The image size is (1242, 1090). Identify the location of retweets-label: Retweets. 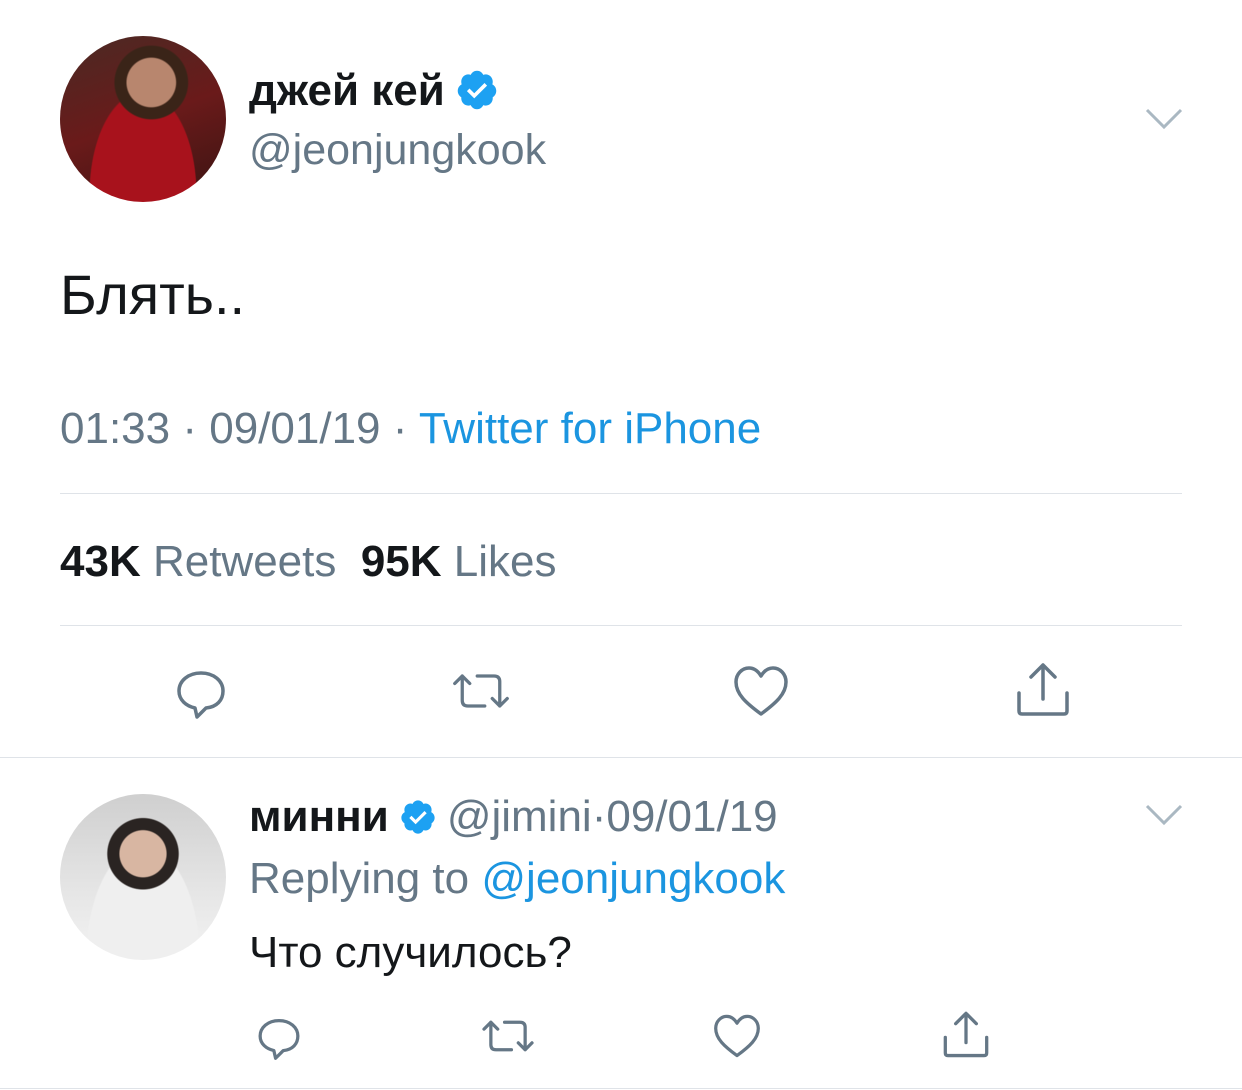
(244, 561).